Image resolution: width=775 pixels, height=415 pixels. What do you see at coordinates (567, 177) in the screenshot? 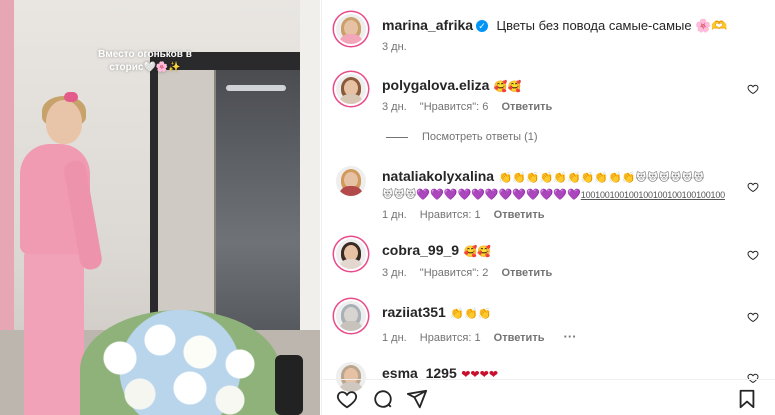
I see `comment-text: 👏👏👏👏👏👏👏👏👏👏` at bounding box center [567, 177].